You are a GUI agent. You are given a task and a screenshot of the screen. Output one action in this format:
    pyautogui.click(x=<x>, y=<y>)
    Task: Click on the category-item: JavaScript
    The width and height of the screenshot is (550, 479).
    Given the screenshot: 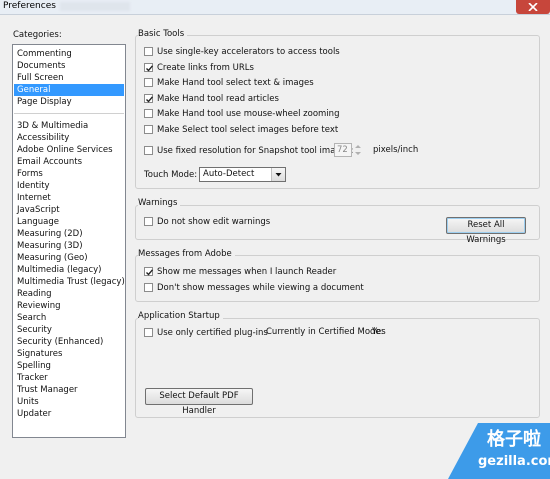 What is the action you would take?
    pyautogui.click(x=69, y=210)
    